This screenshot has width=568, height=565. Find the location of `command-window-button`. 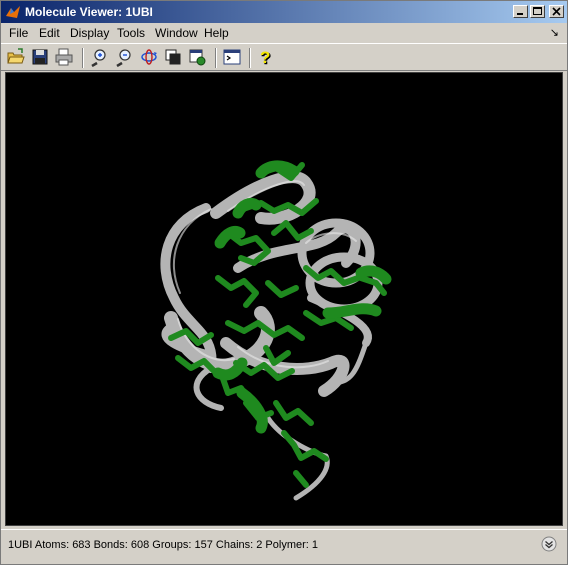

command-window-button is located at coordinates (232, 57).